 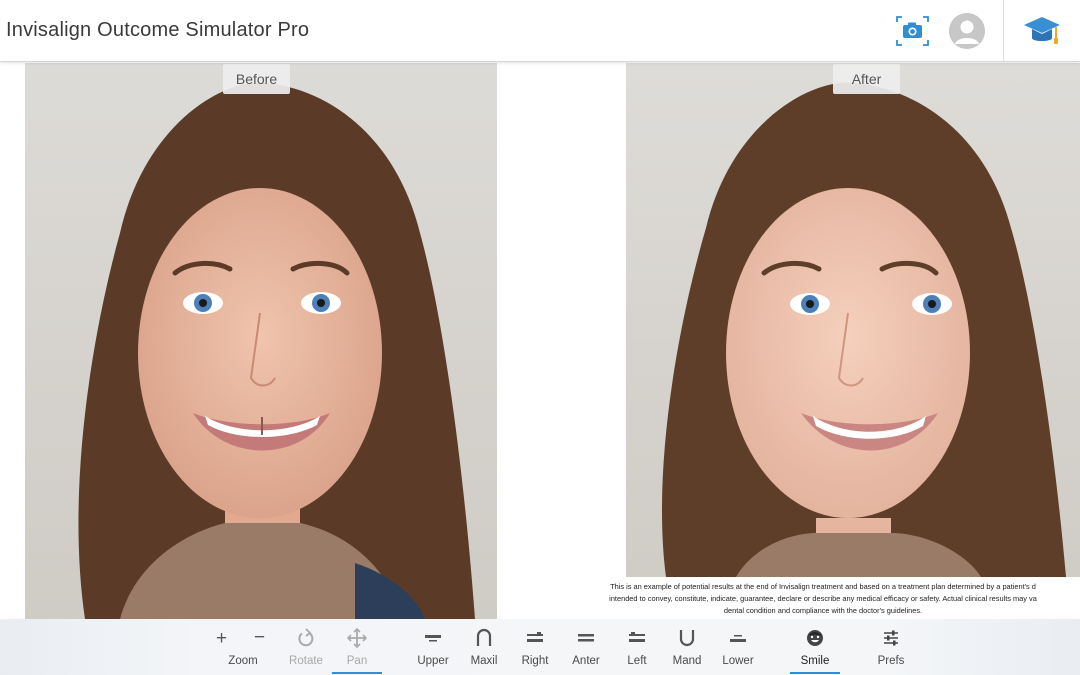 What do you see at coordinates (221, 639) in the screenshot?
I see `zoom-in-button: +` at bounding box center [221, 639].